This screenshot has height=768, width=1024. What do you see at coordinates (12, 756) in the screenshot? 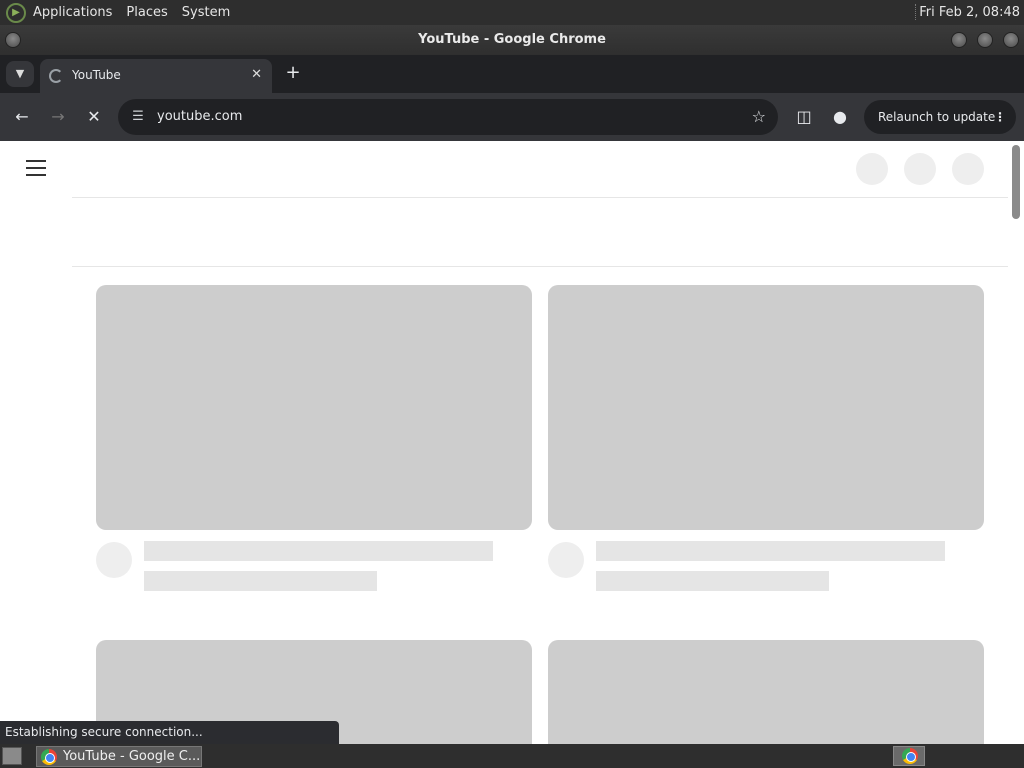
I see `show-desktop-icon` at bounding box center [12, 756].